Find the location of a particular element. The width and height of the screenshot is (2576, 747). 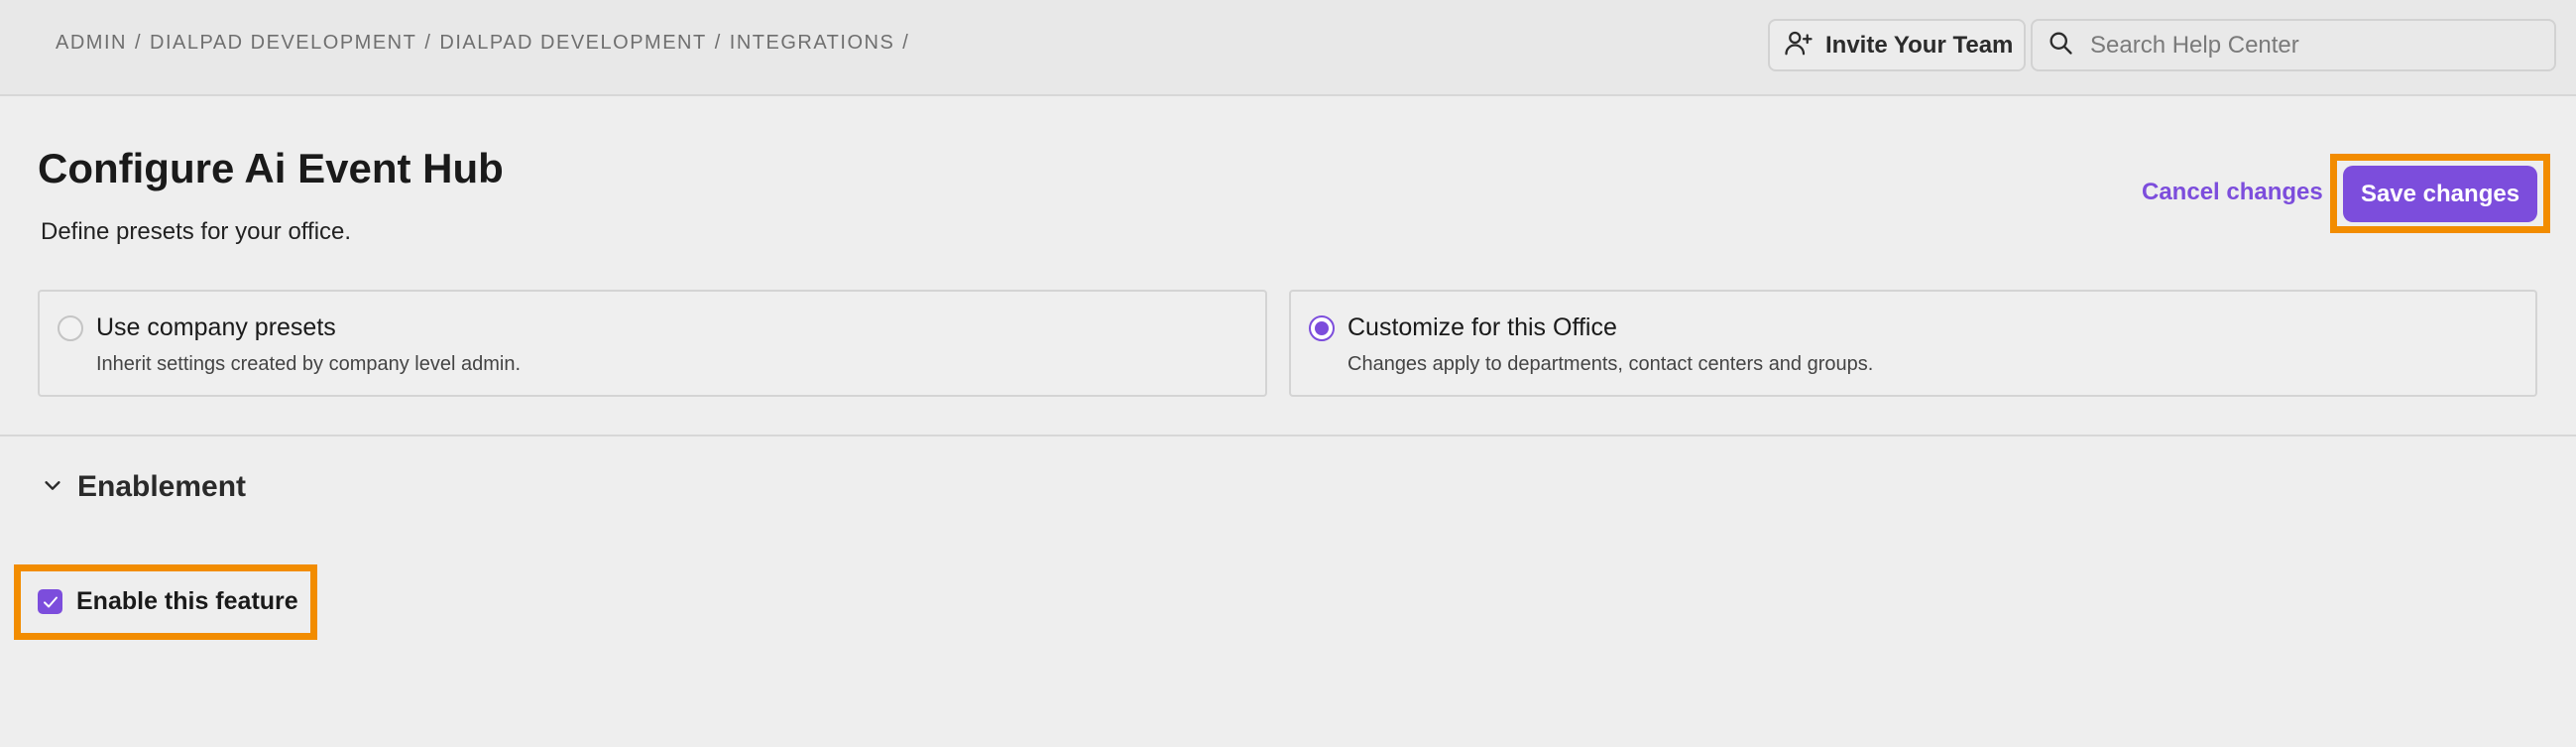

search-icon is located at coordinates (2060, 45).